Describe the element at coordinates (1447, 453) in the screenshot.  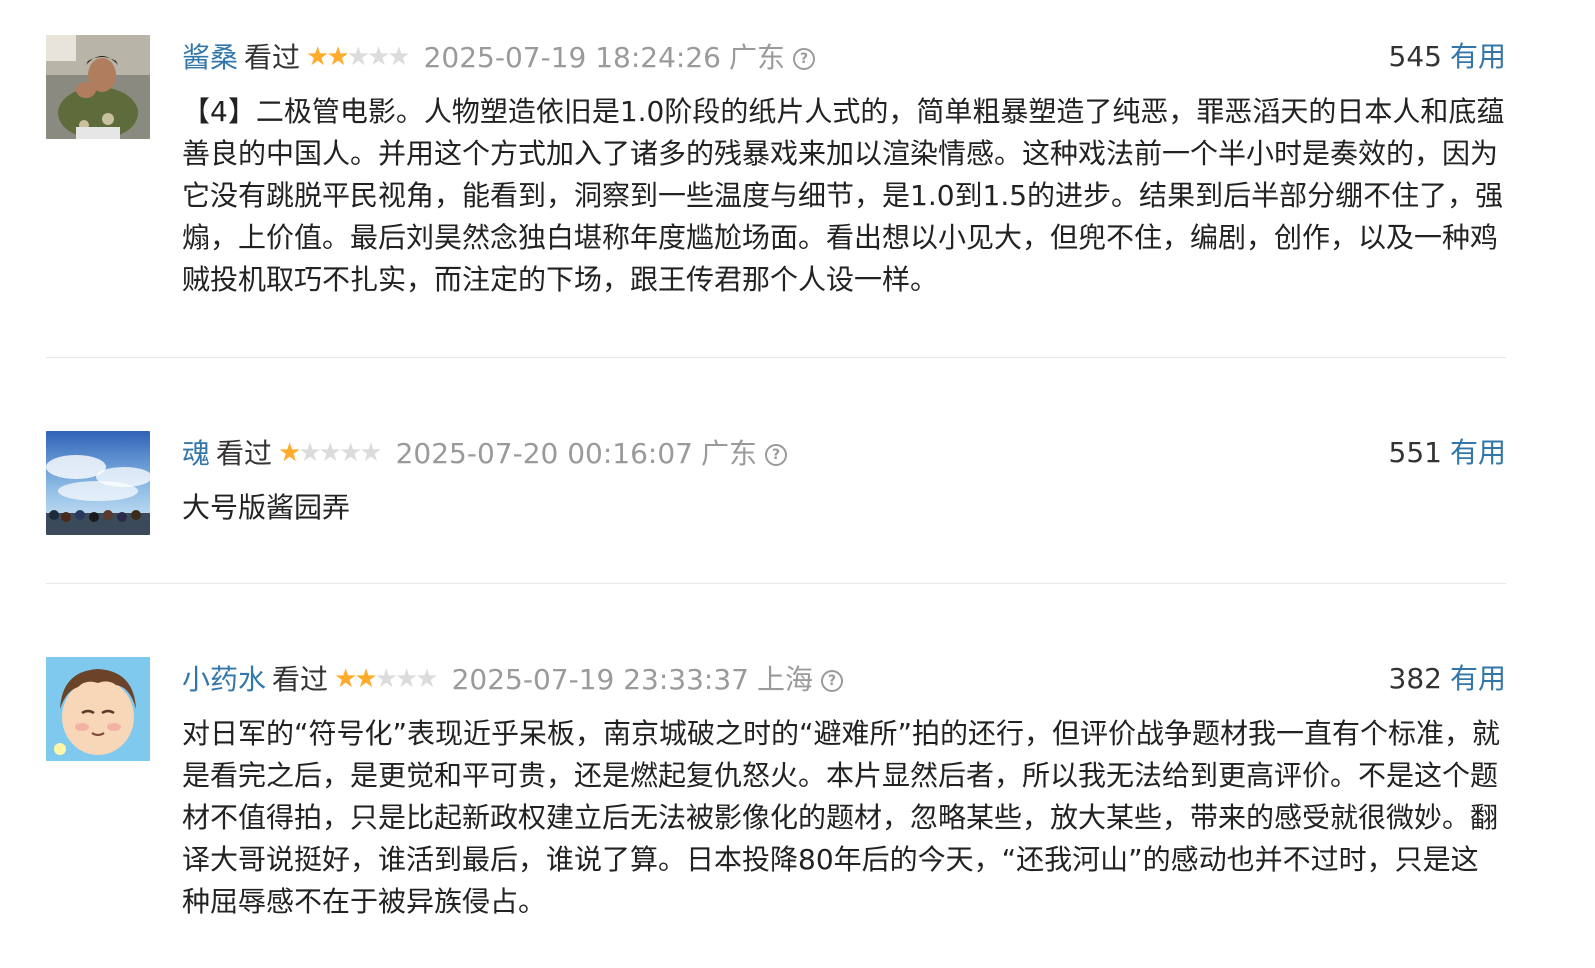
I see `vote-area: 551 有用` at that location.